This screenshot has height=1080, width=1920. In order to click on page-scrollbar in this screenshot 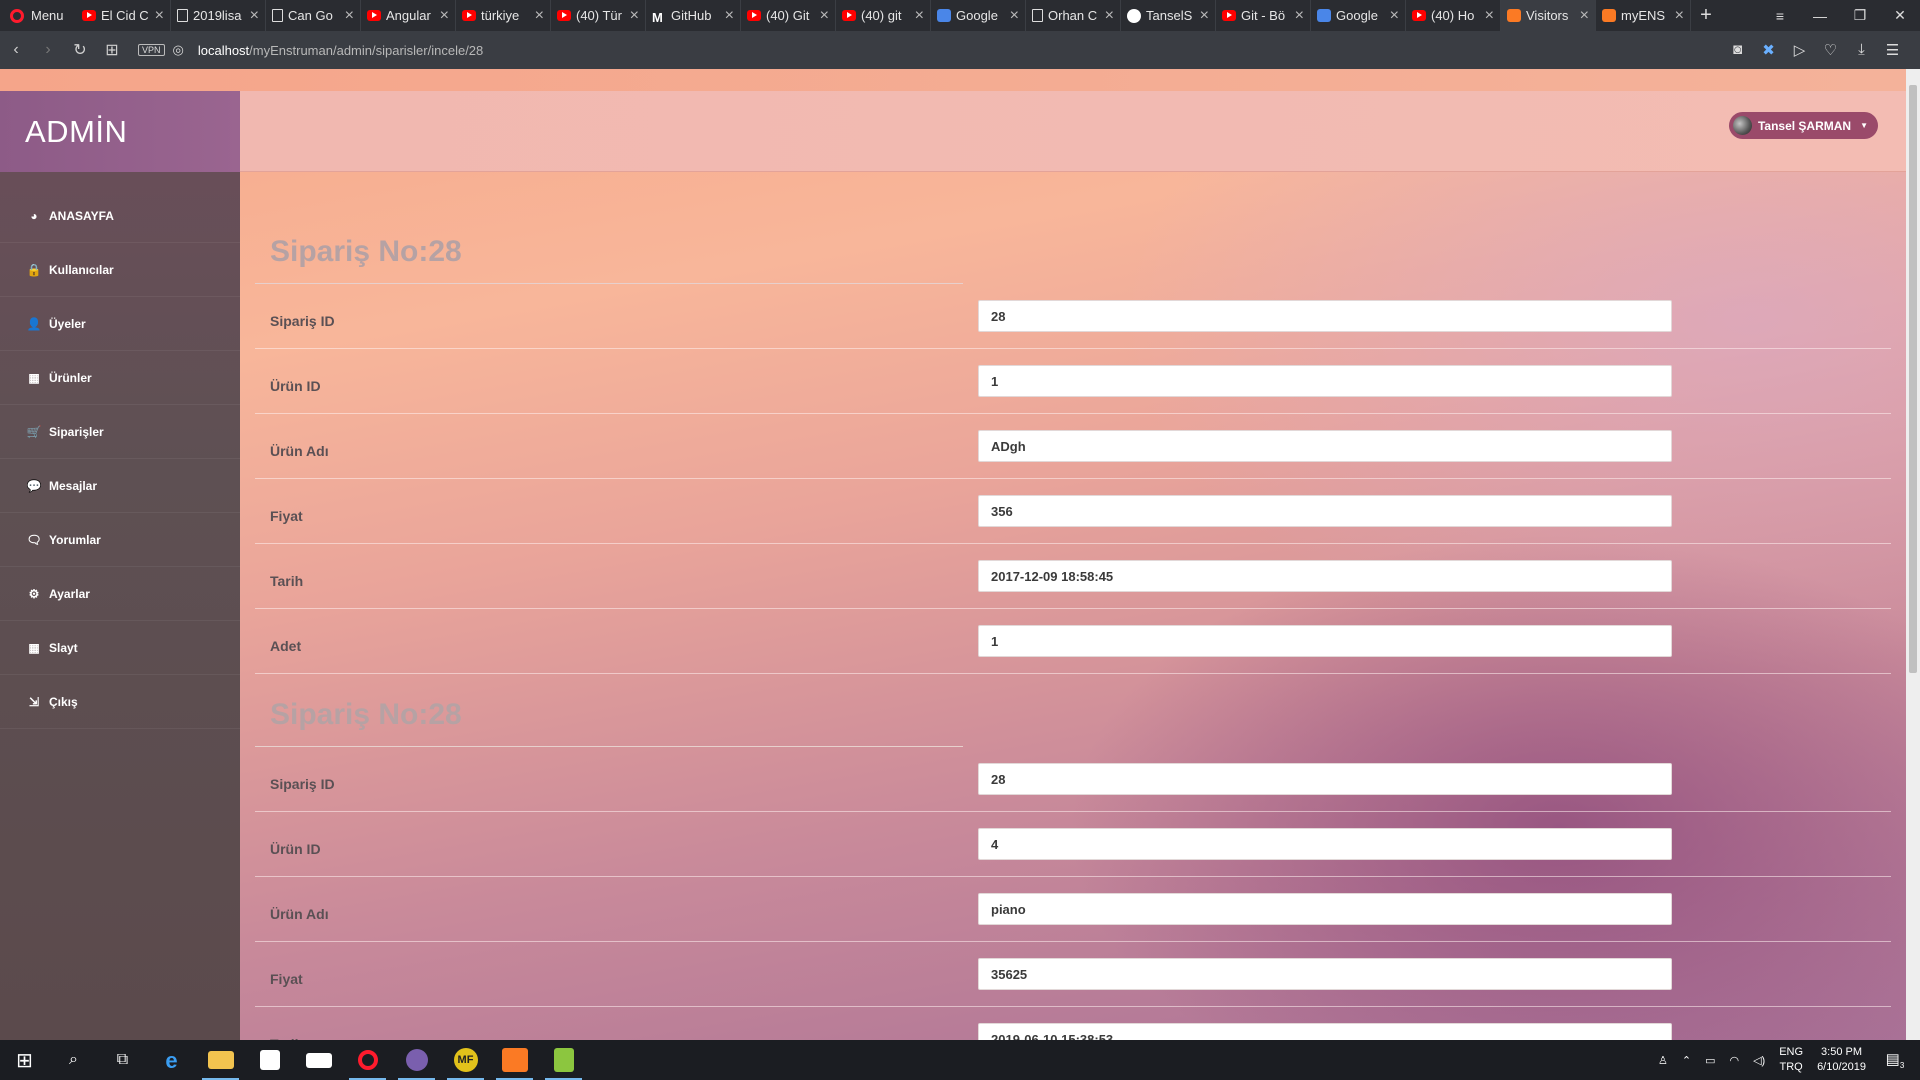, I will do `click(1913, 554)`.